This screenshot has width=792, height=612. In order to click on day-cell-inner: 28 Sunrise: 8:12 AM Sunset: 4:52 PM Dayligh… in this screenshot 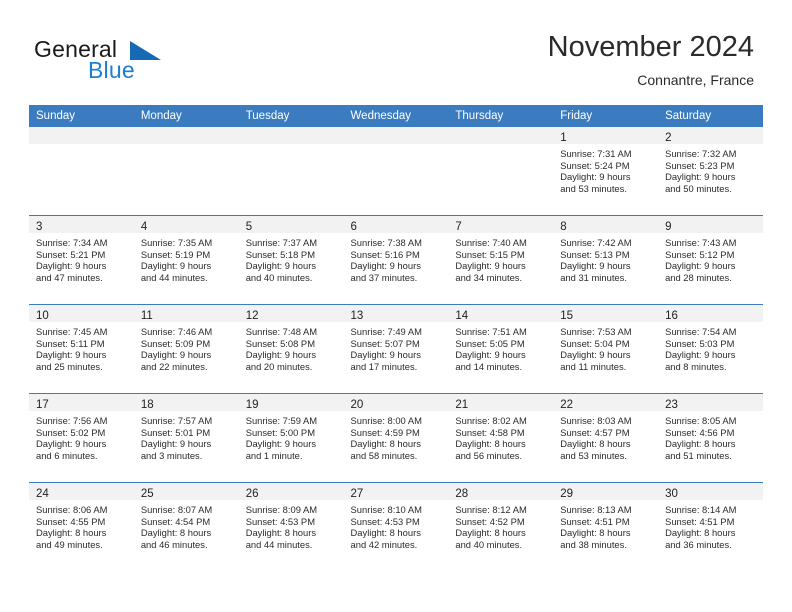, I will do `click(501, 527)`.